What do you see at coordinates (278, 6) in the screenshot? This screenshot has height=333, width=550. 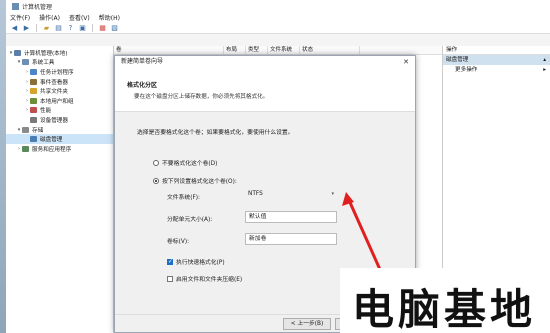 I see `title-bar: 计算机管理` at bounding box center [278, 6].